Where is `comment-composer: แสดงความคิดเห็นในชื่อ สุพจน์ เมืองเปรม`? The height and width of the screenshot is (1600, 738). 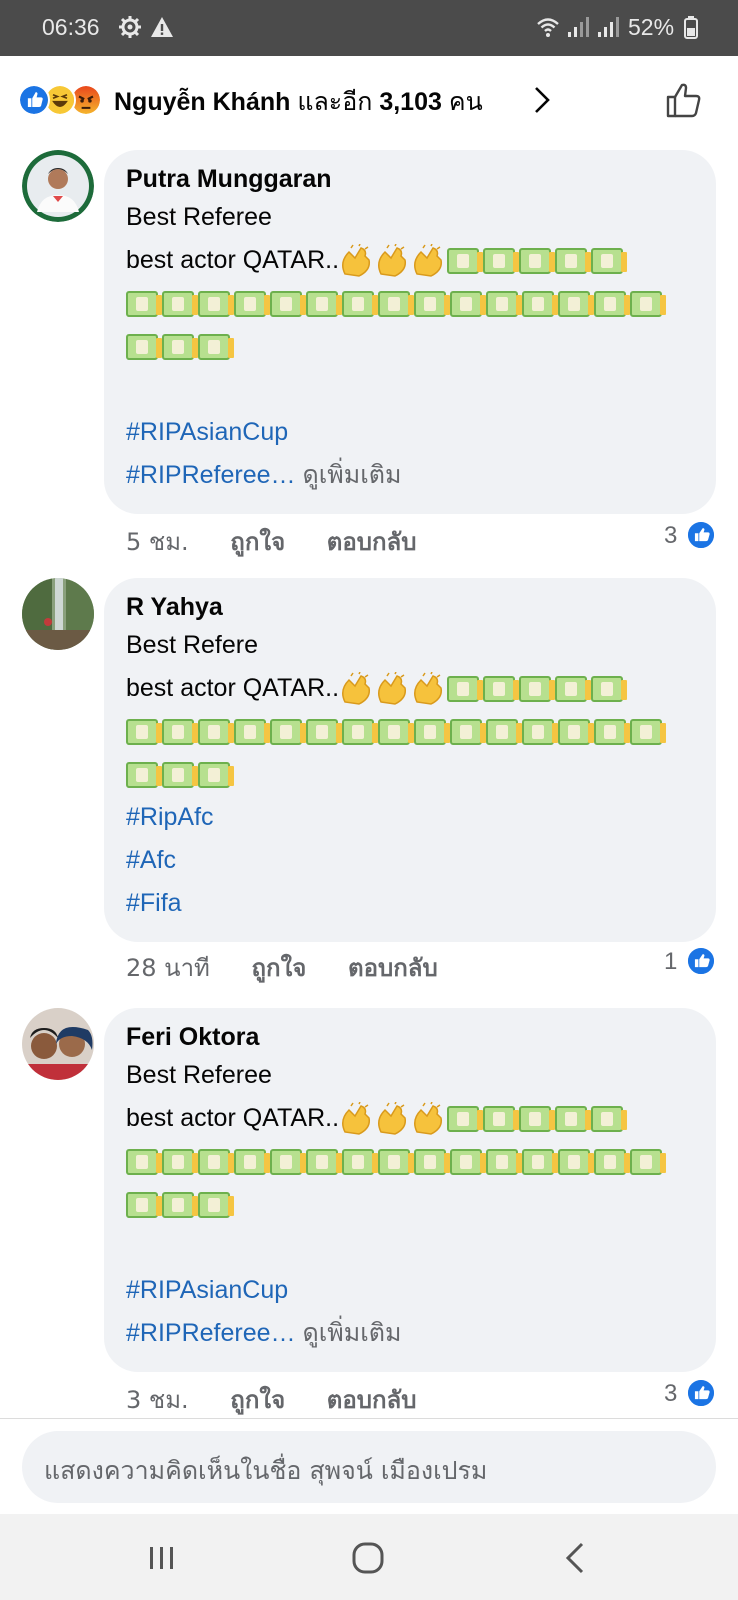
comment-composer: แสดงความคิดเห็นในชื่อ สุพจน์ เมืองเปรม is located at coordinates (369, 1466).